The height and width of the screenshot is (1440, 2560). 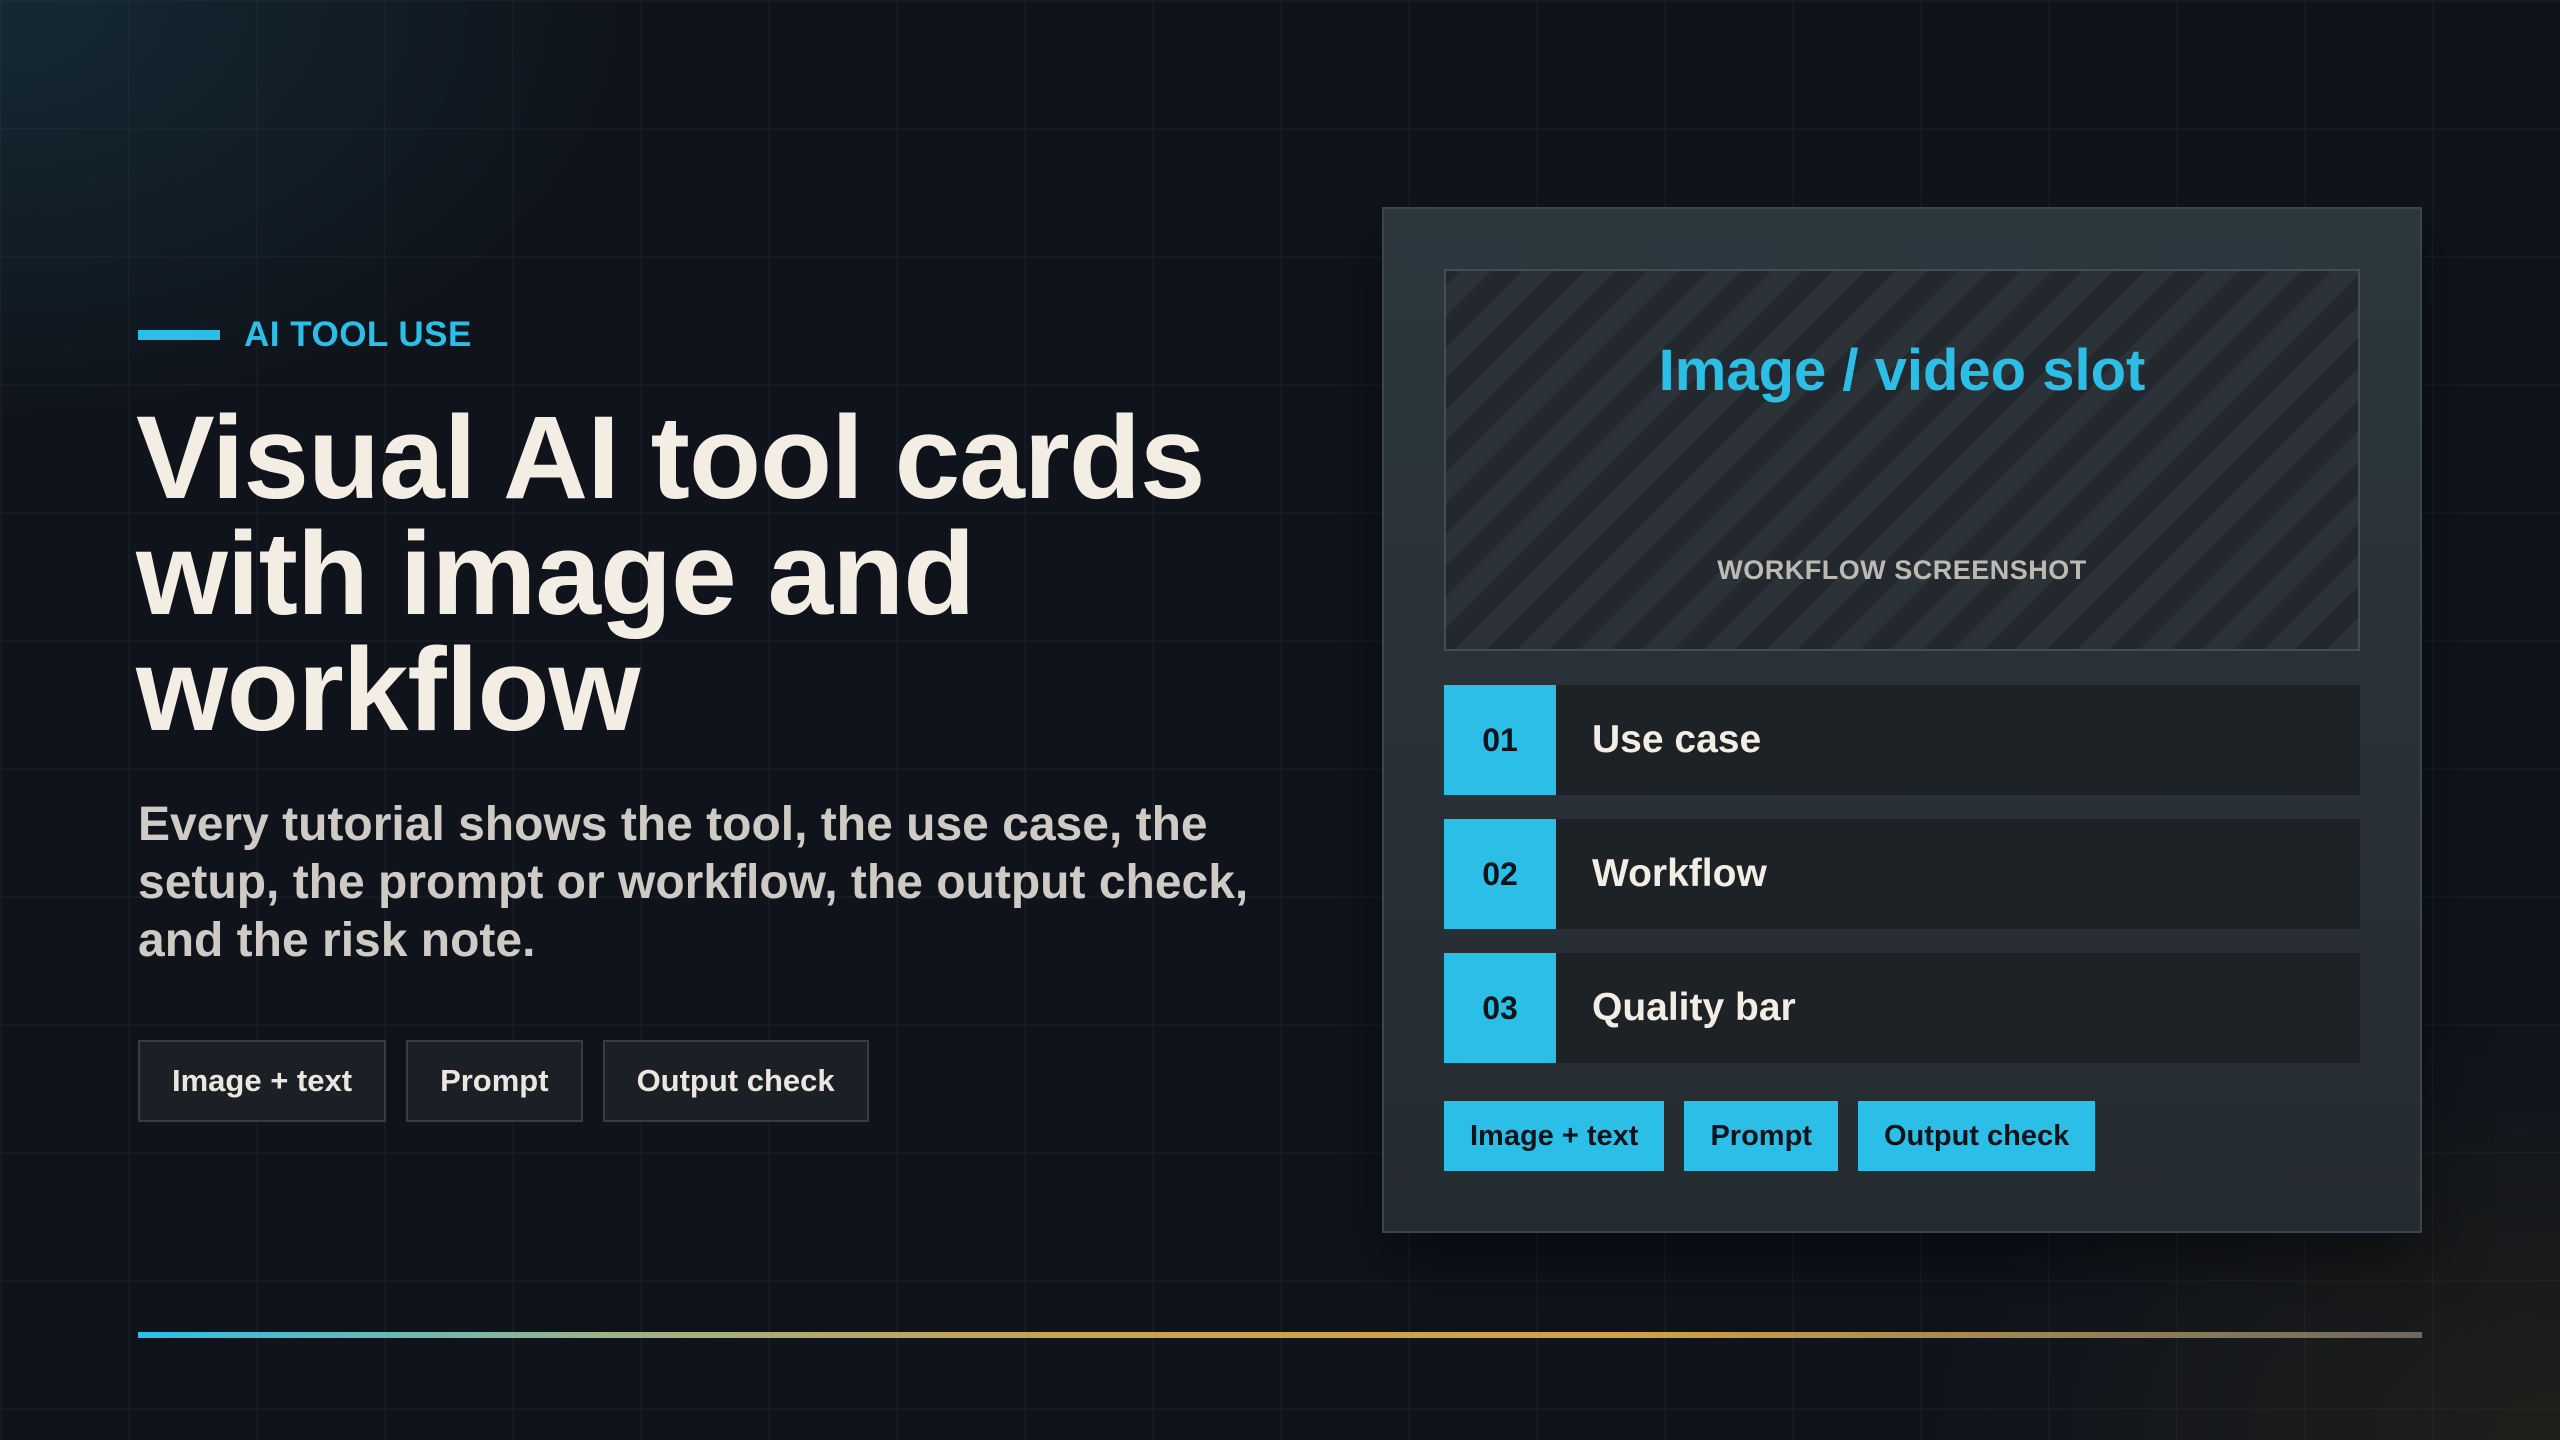 What do you see at coordinates (1902, 460) in the screenshot?
I see `media-slot: Image / video slot WORKFLOW SCREENSHOT` at bounding box center [1902, 460].